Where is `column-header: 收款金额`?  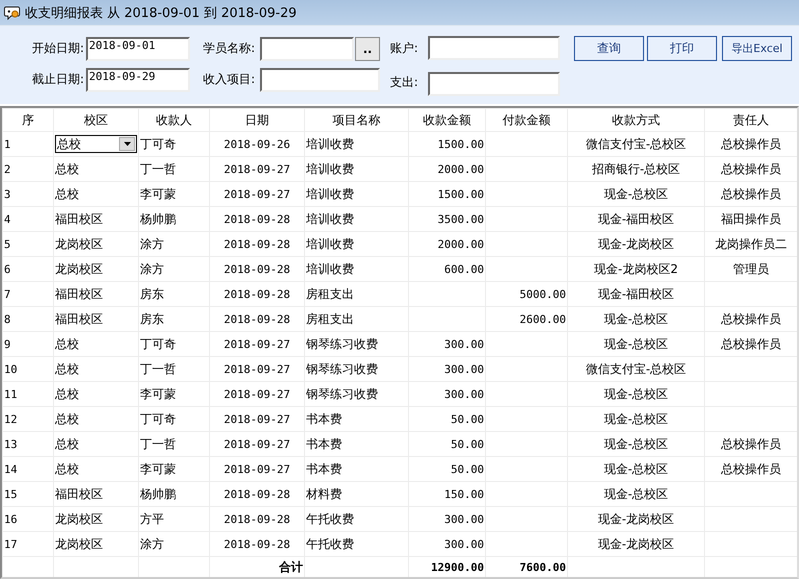
column-header: 收款金额 is located at coordinates (447, 120).